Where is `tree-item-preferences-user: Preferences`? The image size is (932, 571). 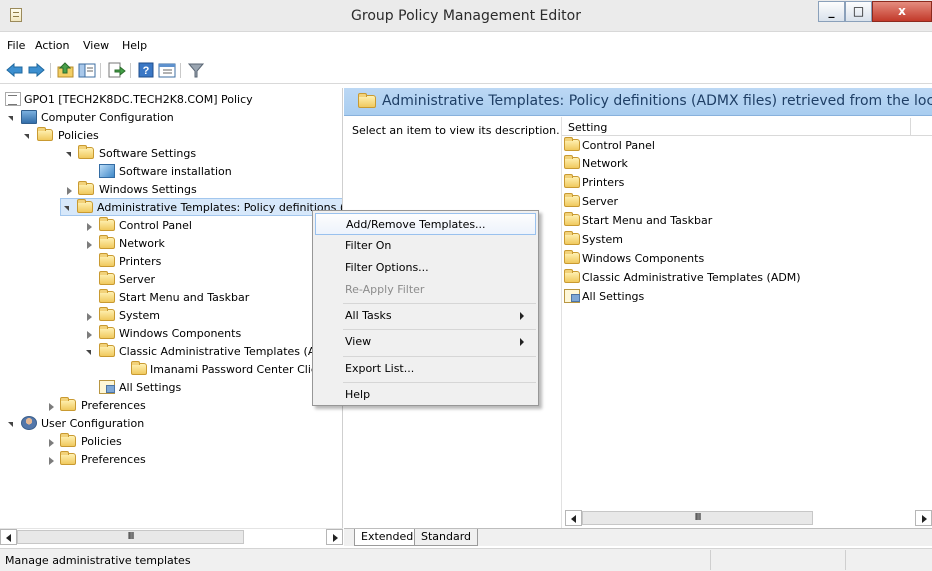 tree-item-preferences-user: Preferences is located at coordinates (163, 460).